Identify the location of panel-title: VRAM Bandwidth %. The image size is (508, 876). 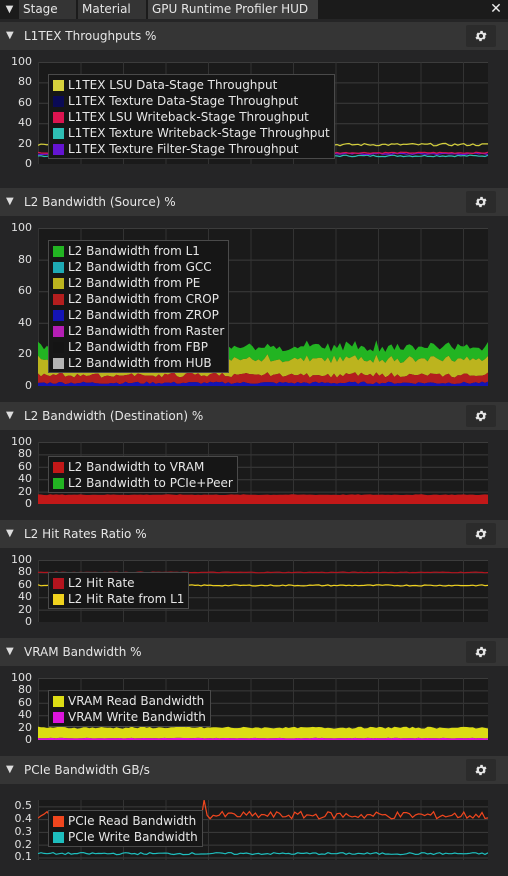
(83, 652).